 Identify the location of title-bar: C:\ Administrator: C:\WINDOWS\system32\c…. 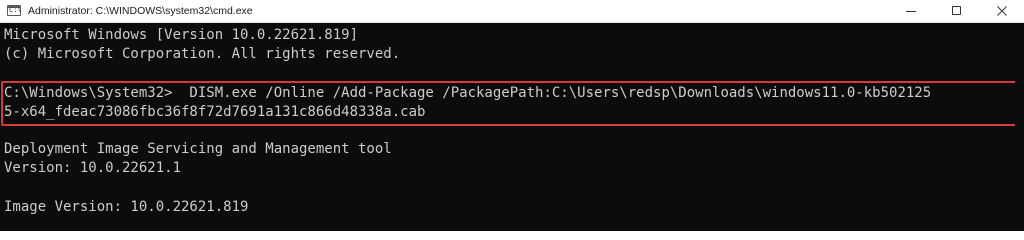
(512, 11).